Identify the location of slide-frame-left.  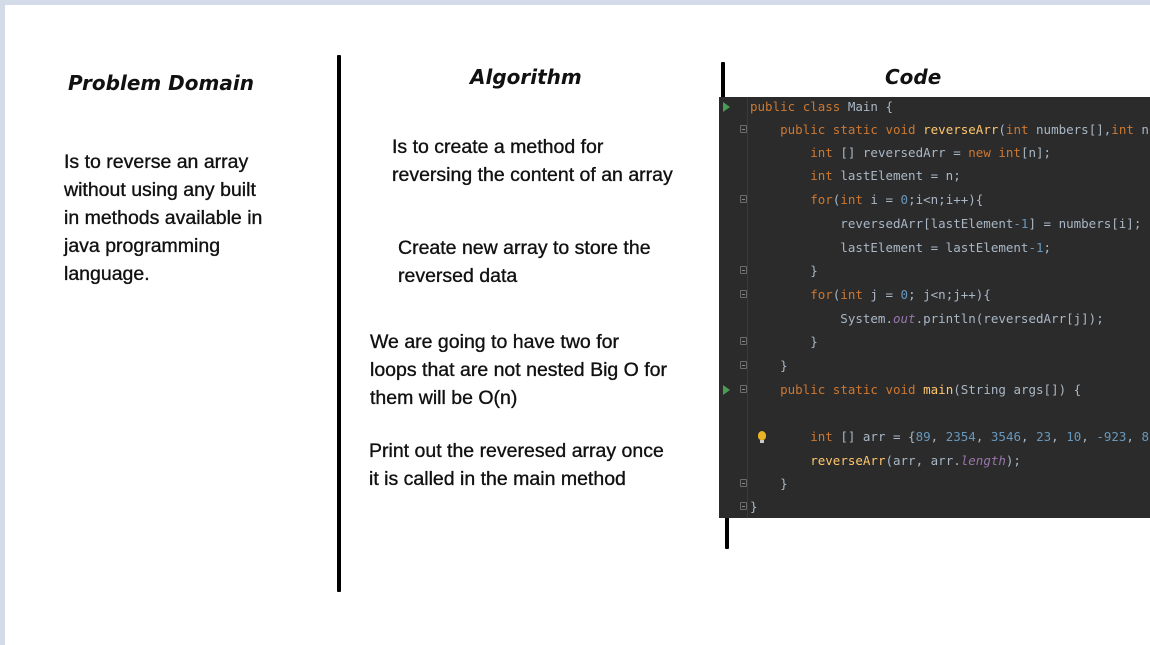
(2, 322).